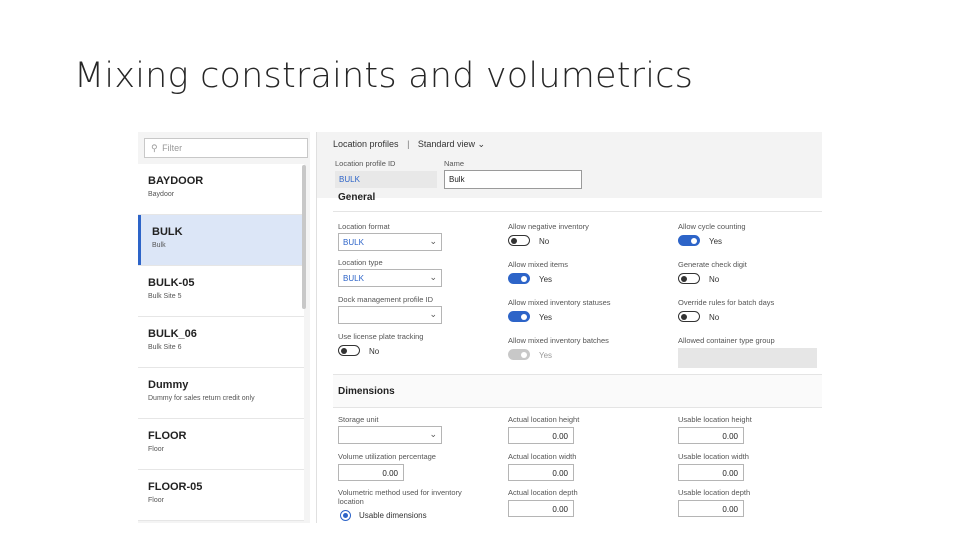 This screenshot has height=540, width=960. Describe the element at coordinates (366, 391) in the screenshot. I see `section-dimensions-title: Dimensions` at that location.